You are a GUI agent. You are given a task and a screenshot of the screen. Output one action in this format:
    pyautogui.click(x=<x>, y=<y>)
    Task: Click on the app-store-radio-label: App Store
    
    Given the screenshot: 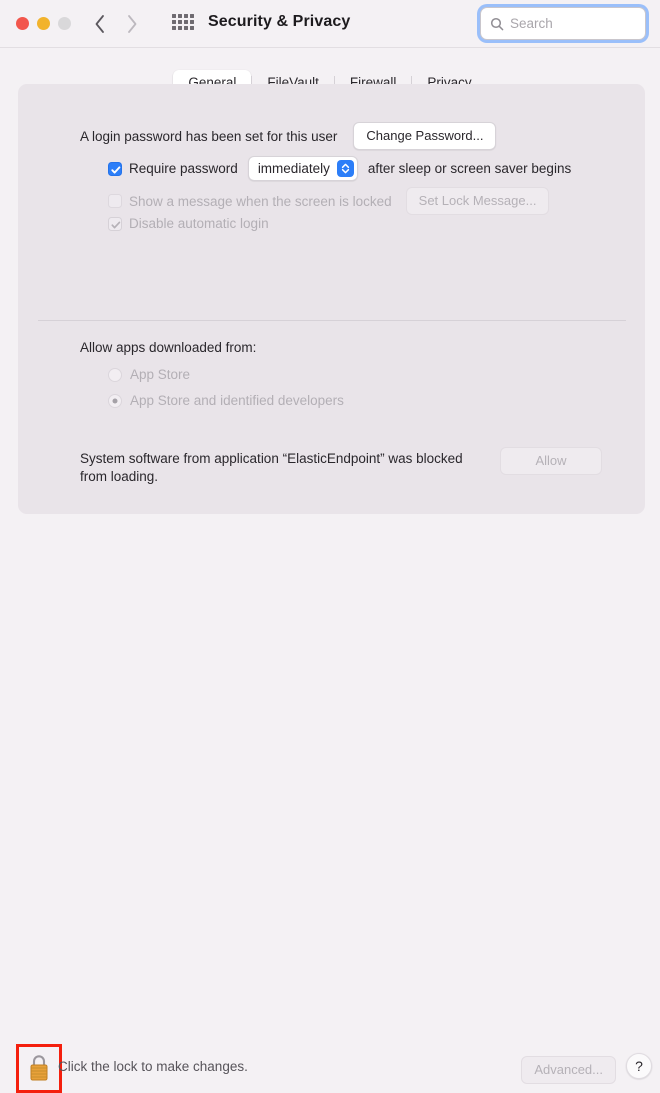 What is the action you would take?
    pyautogui.click(x=160, y=374)
    